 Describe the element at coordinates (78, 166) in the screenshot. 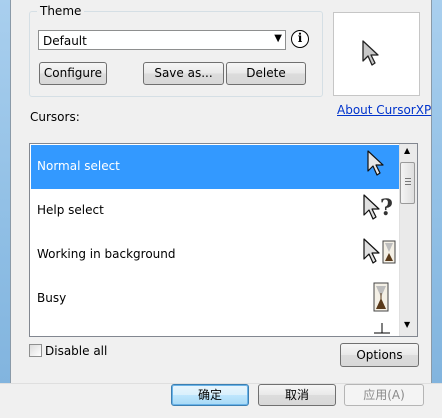

I see `list-item-label: Normal select` at that location.